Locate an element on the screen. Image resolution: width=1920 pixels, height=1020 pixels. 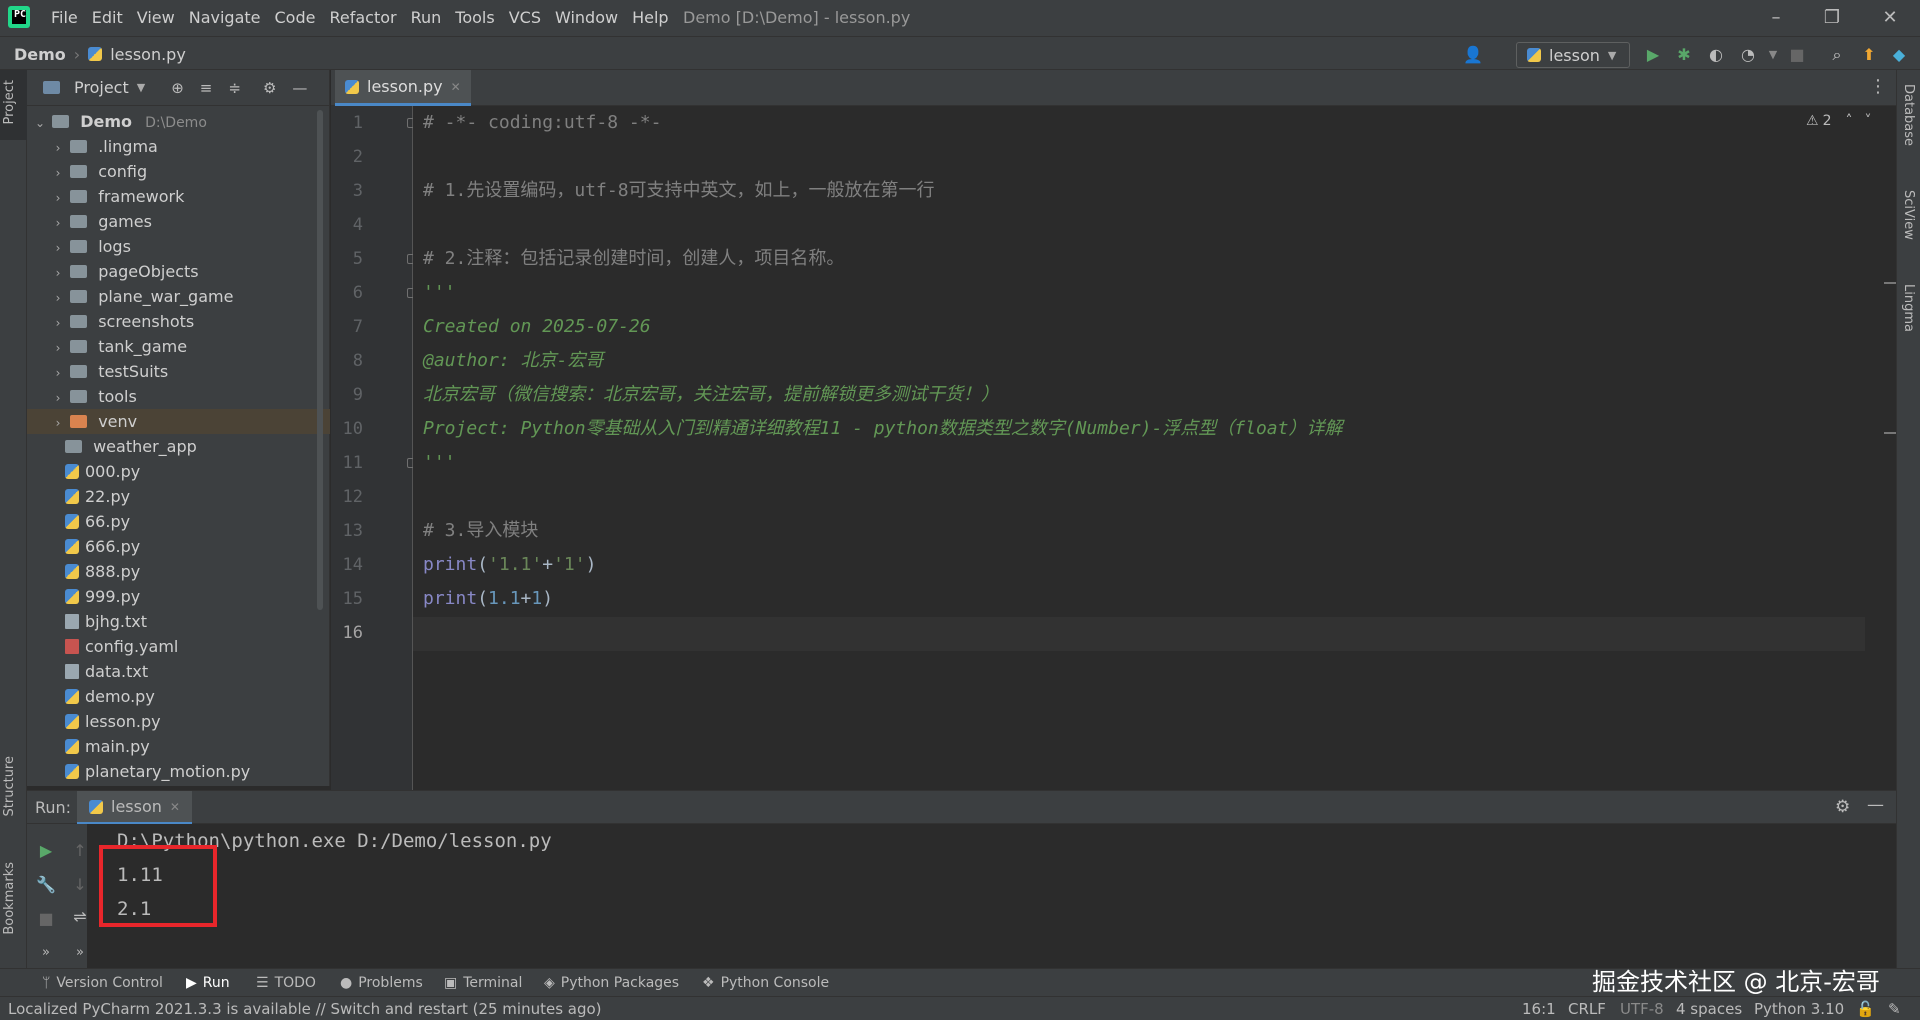
minimize-icon: – is located at coordinates (1776, 18).